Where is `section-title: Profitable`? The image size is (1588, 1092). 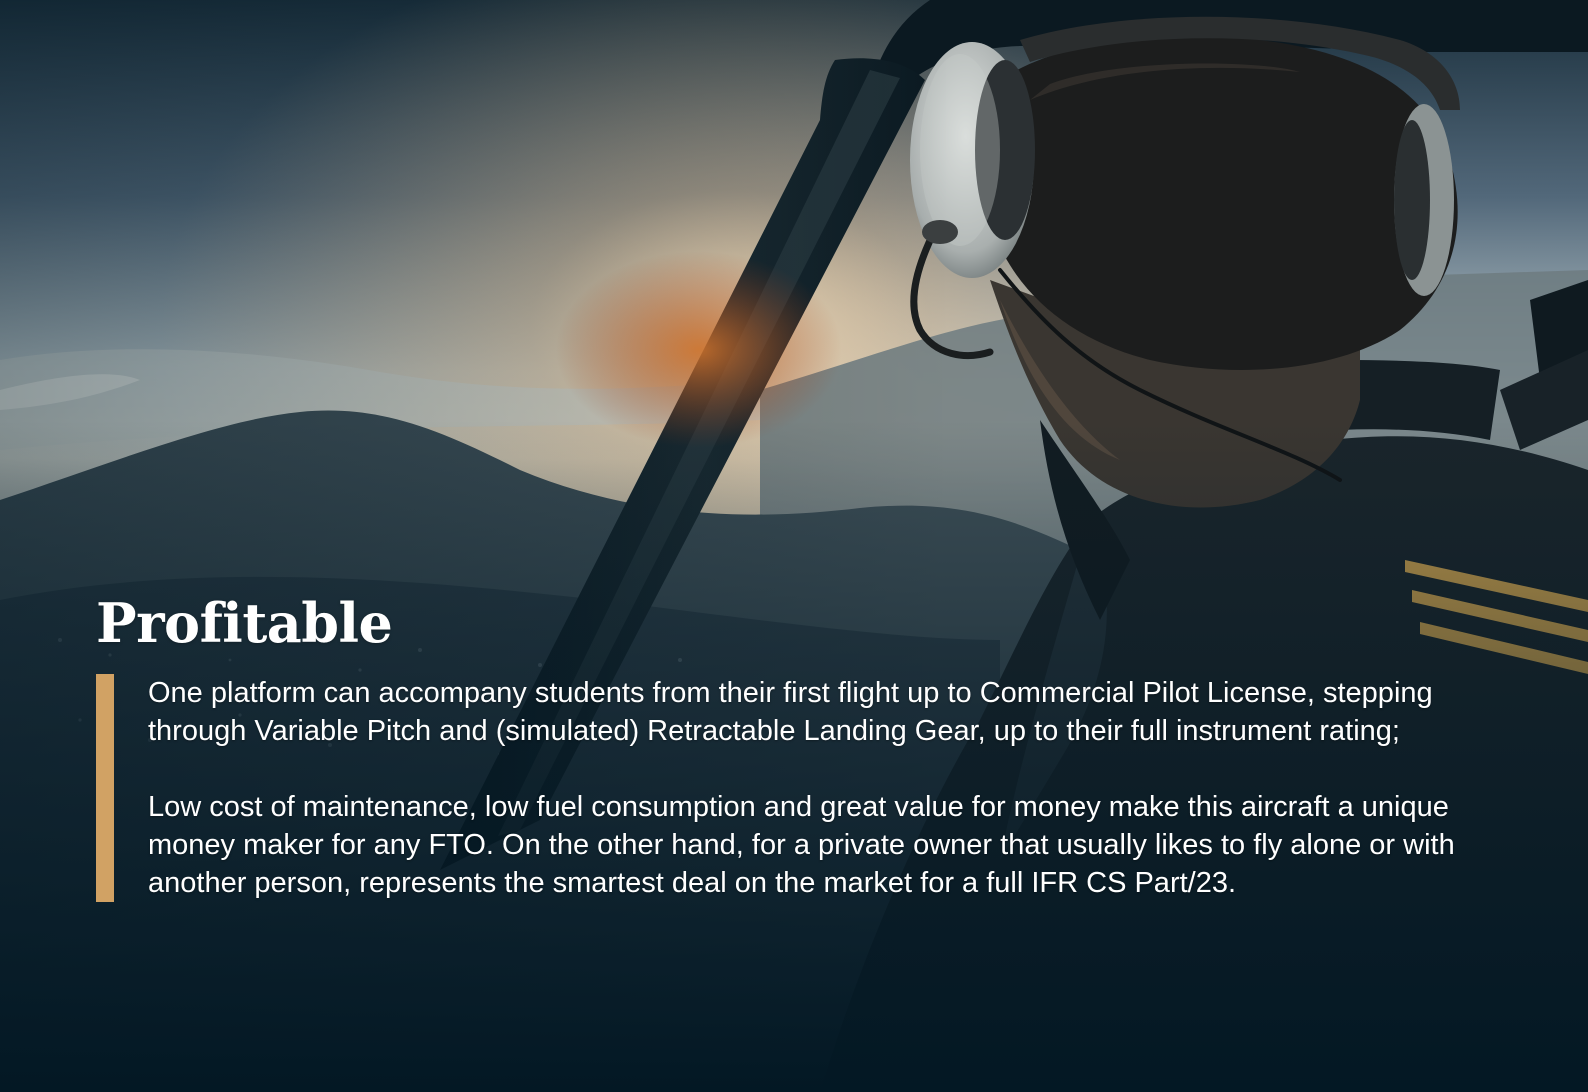
section-title: Profitable is located at coordinates (244, 623).